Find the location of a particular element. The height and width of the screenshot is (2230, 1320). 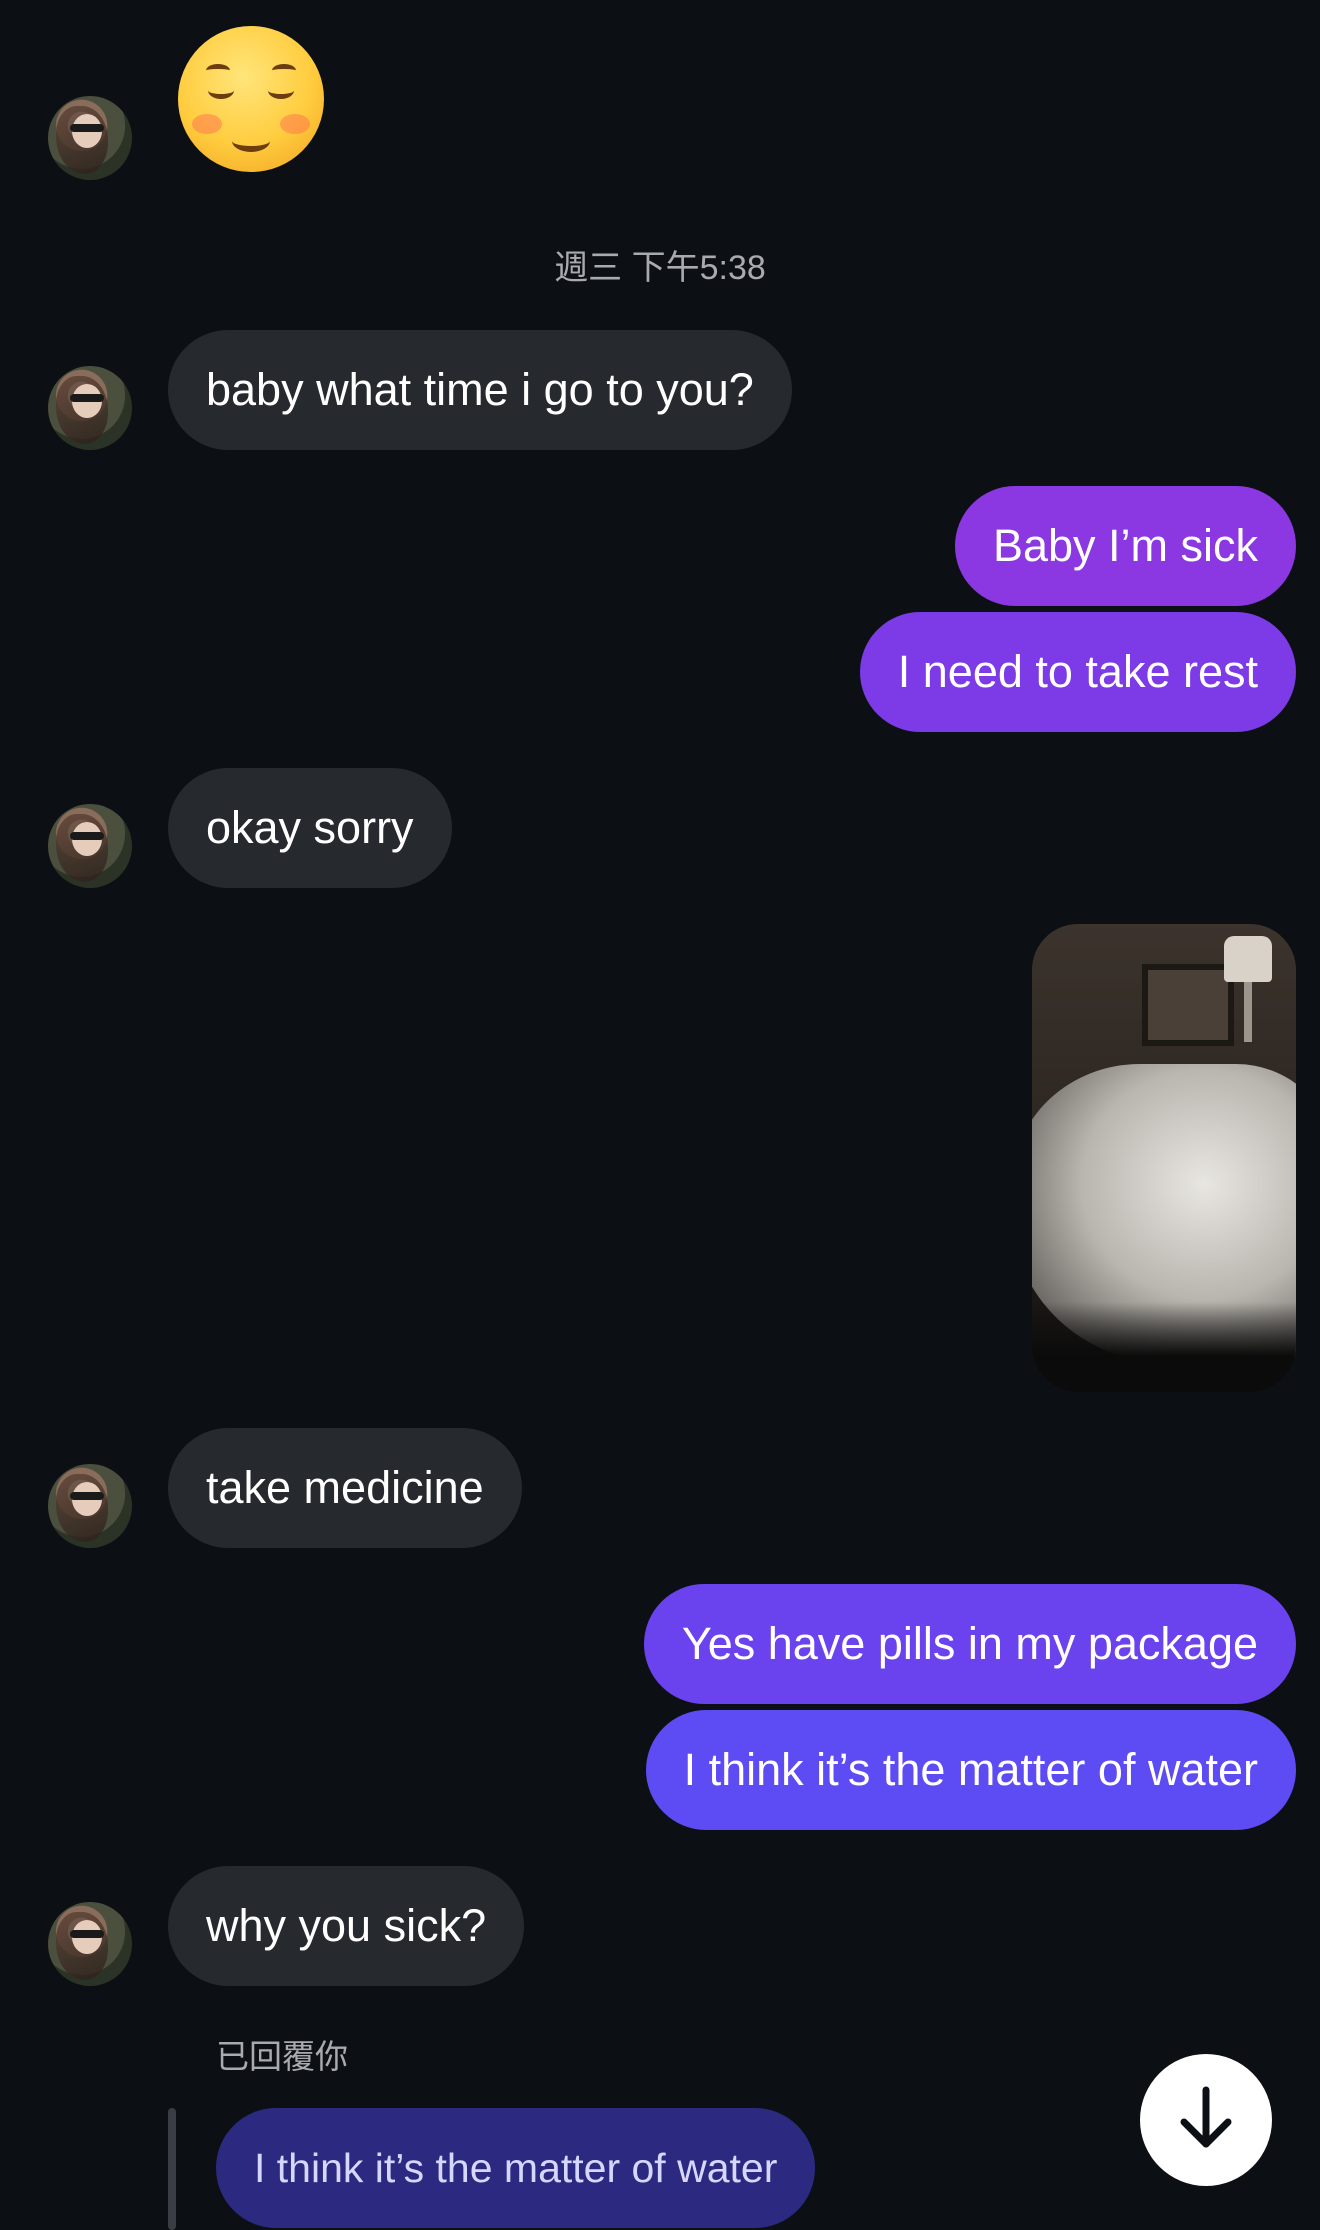

replied-to-you-label: 已回覆你 is located at coordinates (282, 2056).